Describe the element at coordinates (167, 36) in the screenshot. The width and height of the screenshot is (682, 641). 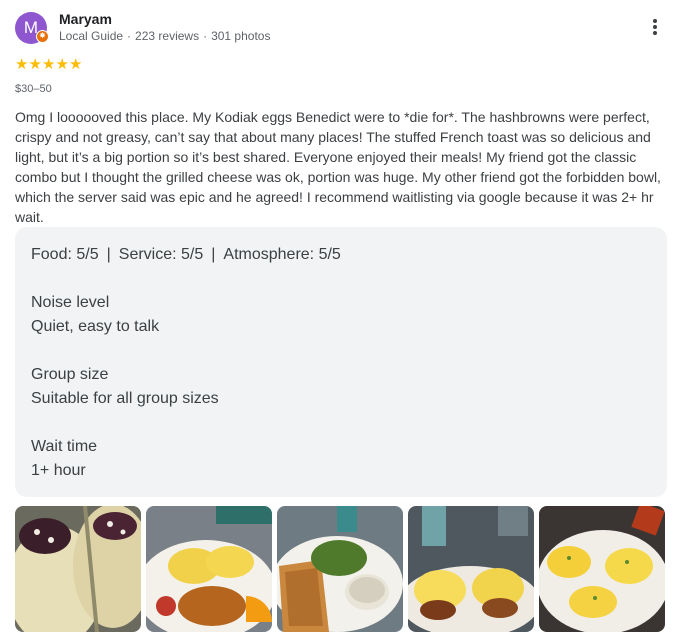
I see `reviews-count: 223 reviews` at that location.